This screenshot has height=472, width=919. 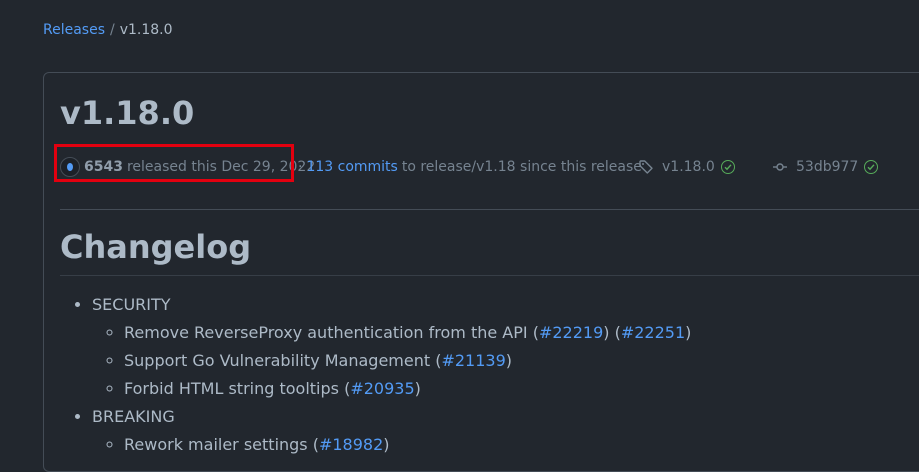 What do you see at coordinates (489, 275) in the screenshot?
I see `heading-rule` at bounding box center [489, 275].